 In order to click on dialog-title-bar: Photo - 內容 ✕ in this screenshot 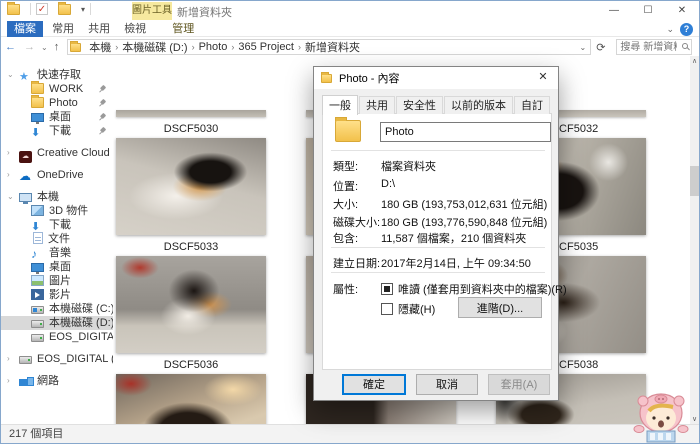, I will do `click(436, 78)`.